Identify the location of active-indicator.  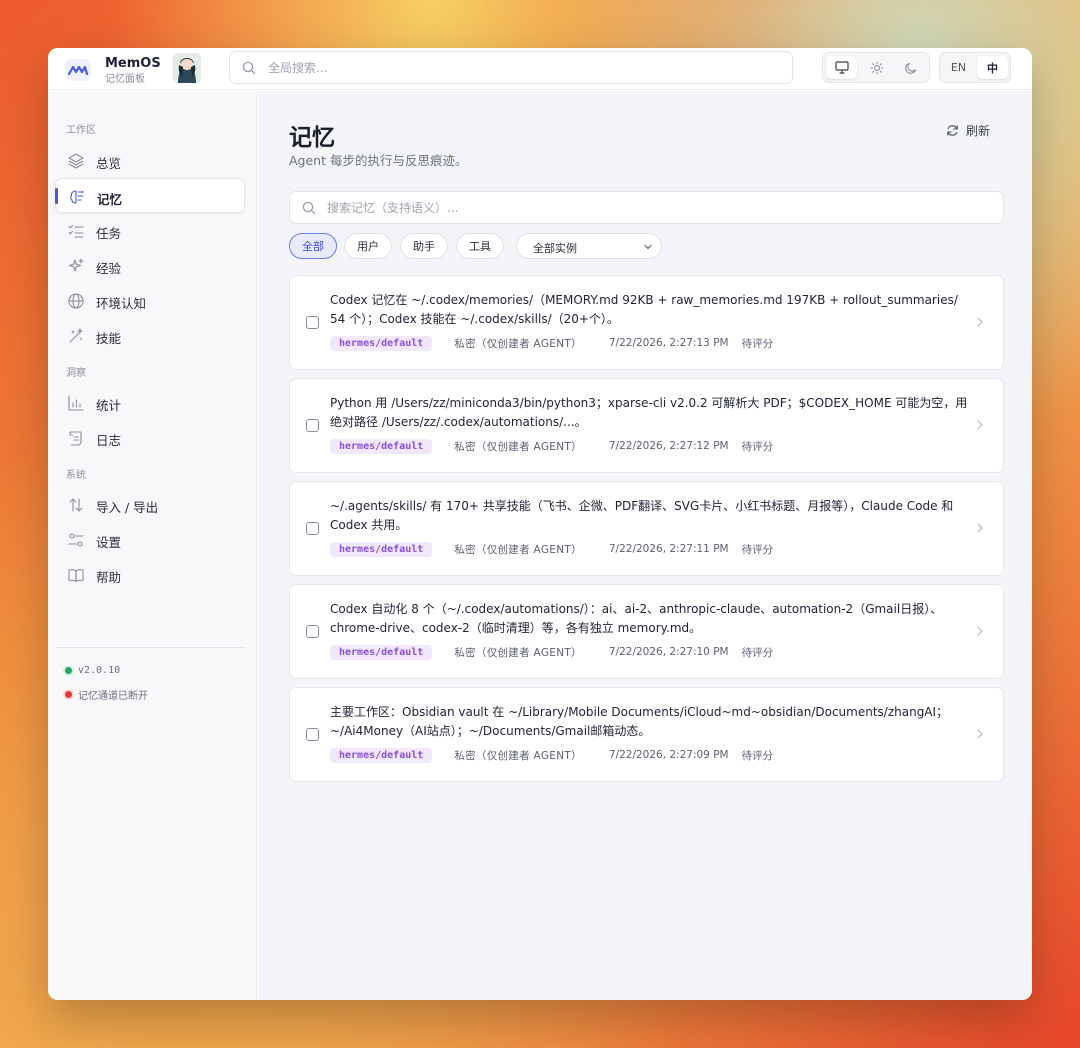
(56, 196).